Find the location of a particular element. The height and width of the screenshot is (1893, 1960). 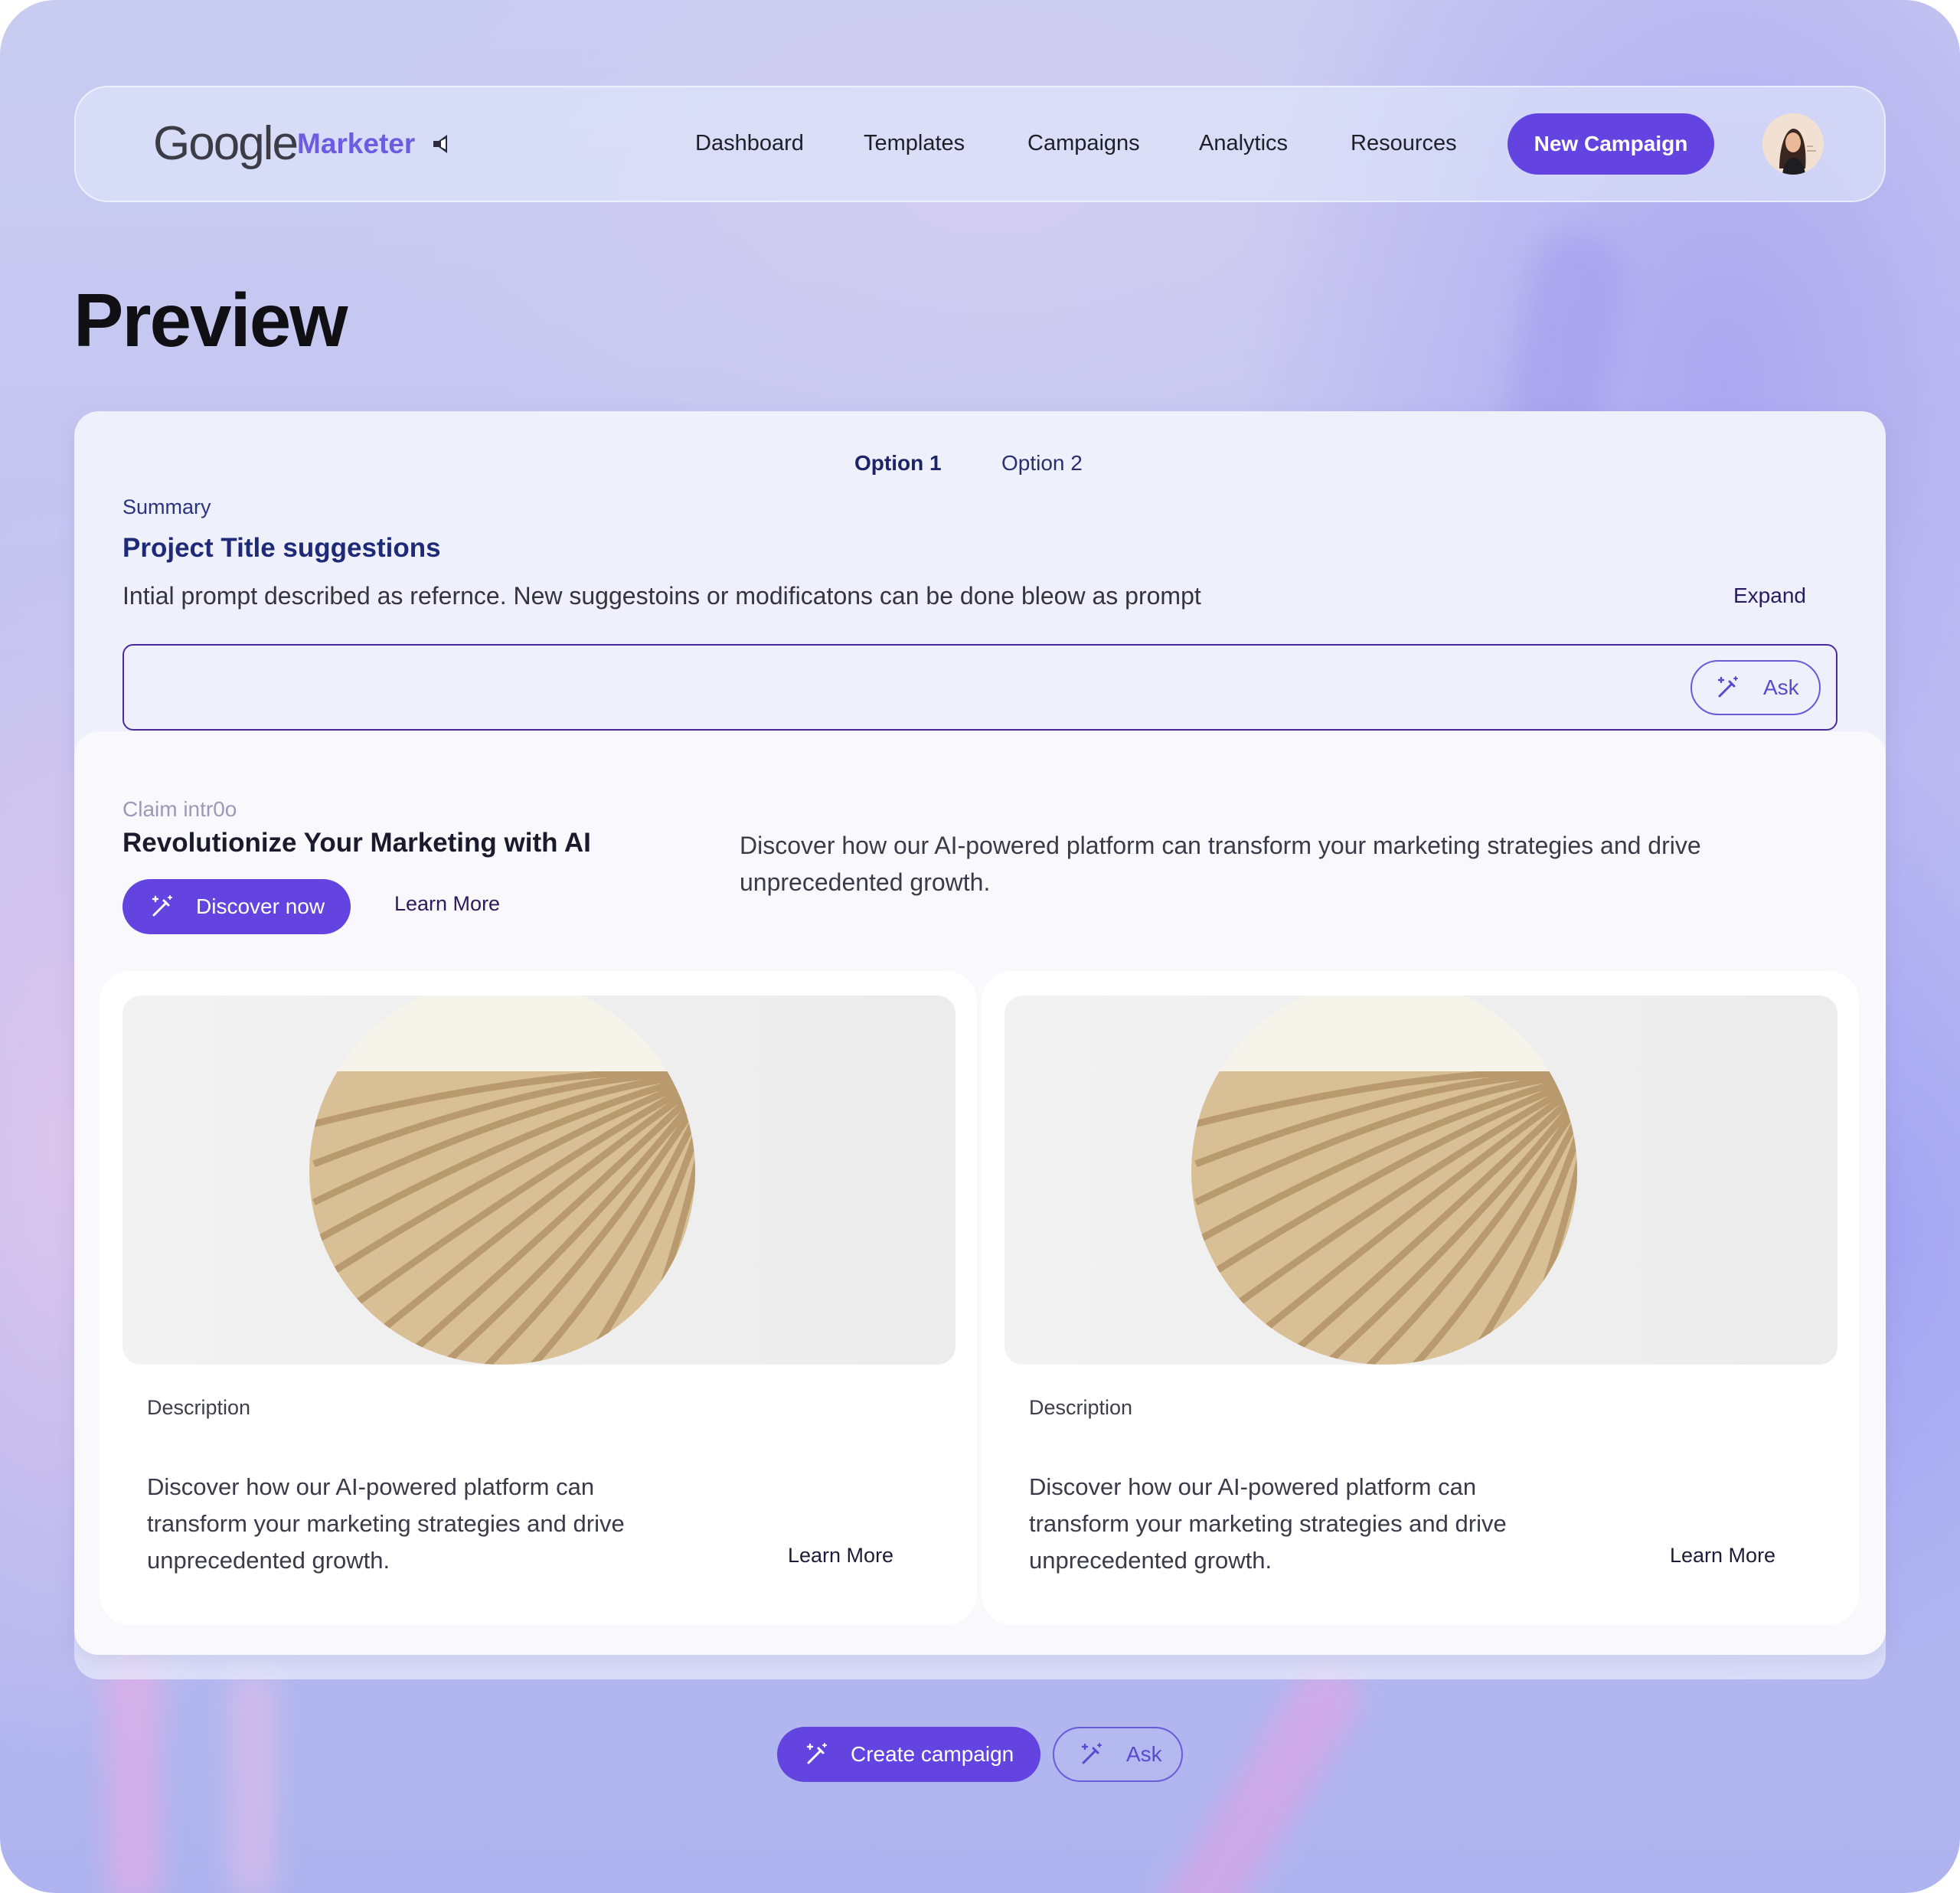

page-title: Preview is located at coordinates (211, 320).